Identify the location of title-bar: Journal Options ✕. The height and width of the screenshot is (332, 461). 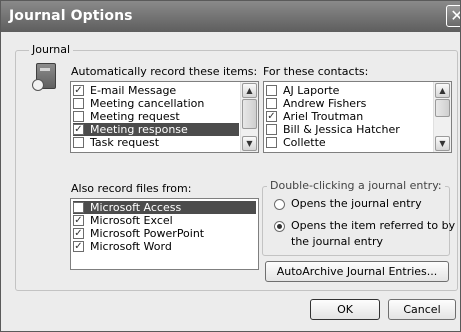
(230, 16).